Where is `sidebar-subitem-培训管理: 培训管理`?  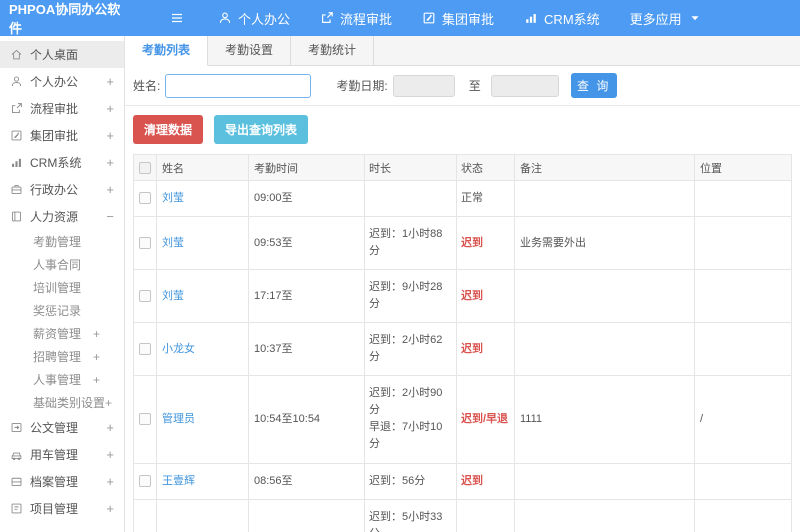
sidebar-subitem-培训管理: 培训管理 is located at coordinates (62, 287).